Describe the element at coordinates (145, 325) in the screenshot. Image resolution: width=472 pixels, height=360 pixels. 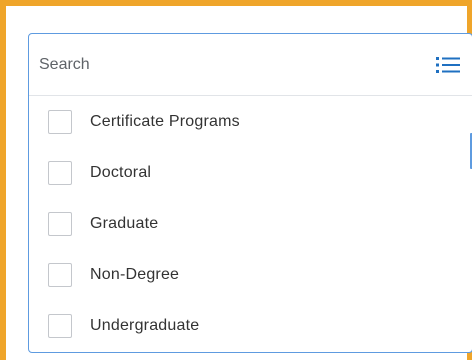
I see `option-label: Undergraduate` at that location.